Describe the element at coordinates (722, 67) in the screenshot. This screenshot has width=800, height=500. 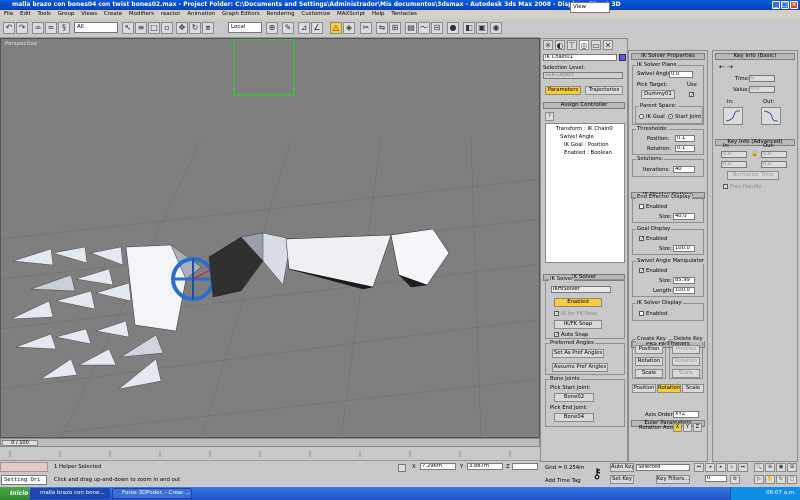
I see `prev-key-icon: ⇠` at that location.